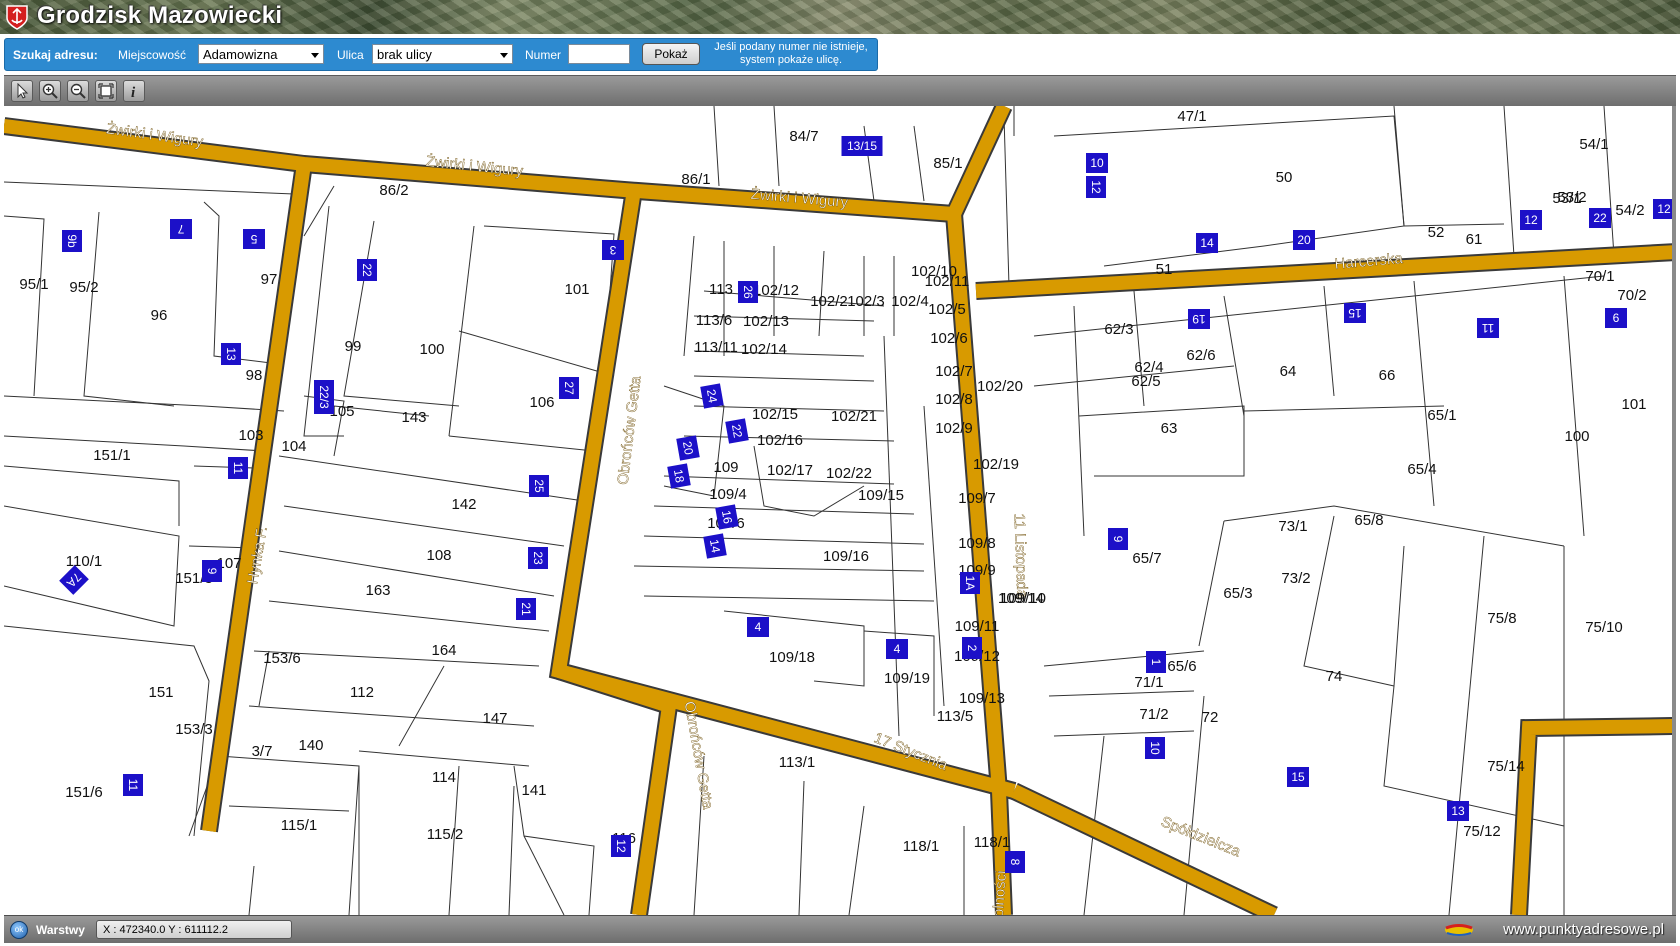 This screenshot has height=946, width=1680. I want to click on house-number-label: 3, so click(612, 250).